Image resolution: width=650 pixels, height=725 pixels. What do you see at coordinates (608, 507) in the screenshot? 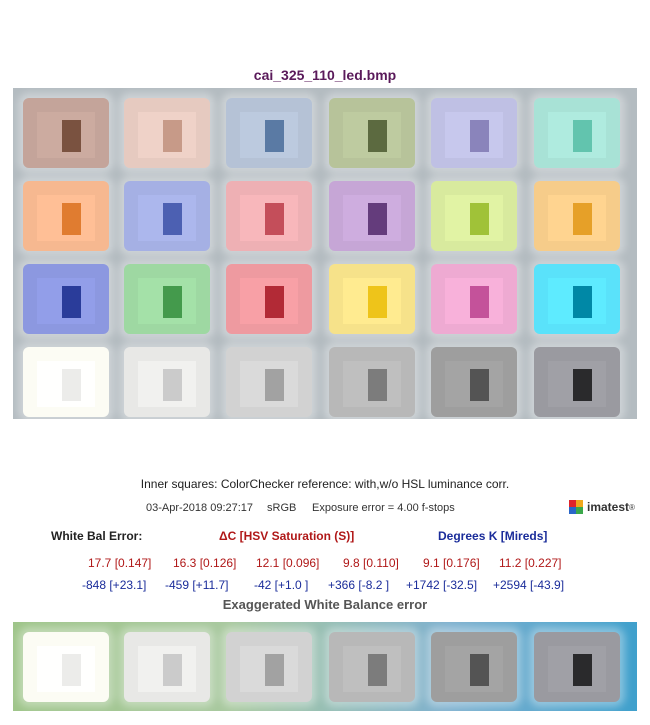
I see `imatest-logo-text: imatest` at bounding box center [608, 507].